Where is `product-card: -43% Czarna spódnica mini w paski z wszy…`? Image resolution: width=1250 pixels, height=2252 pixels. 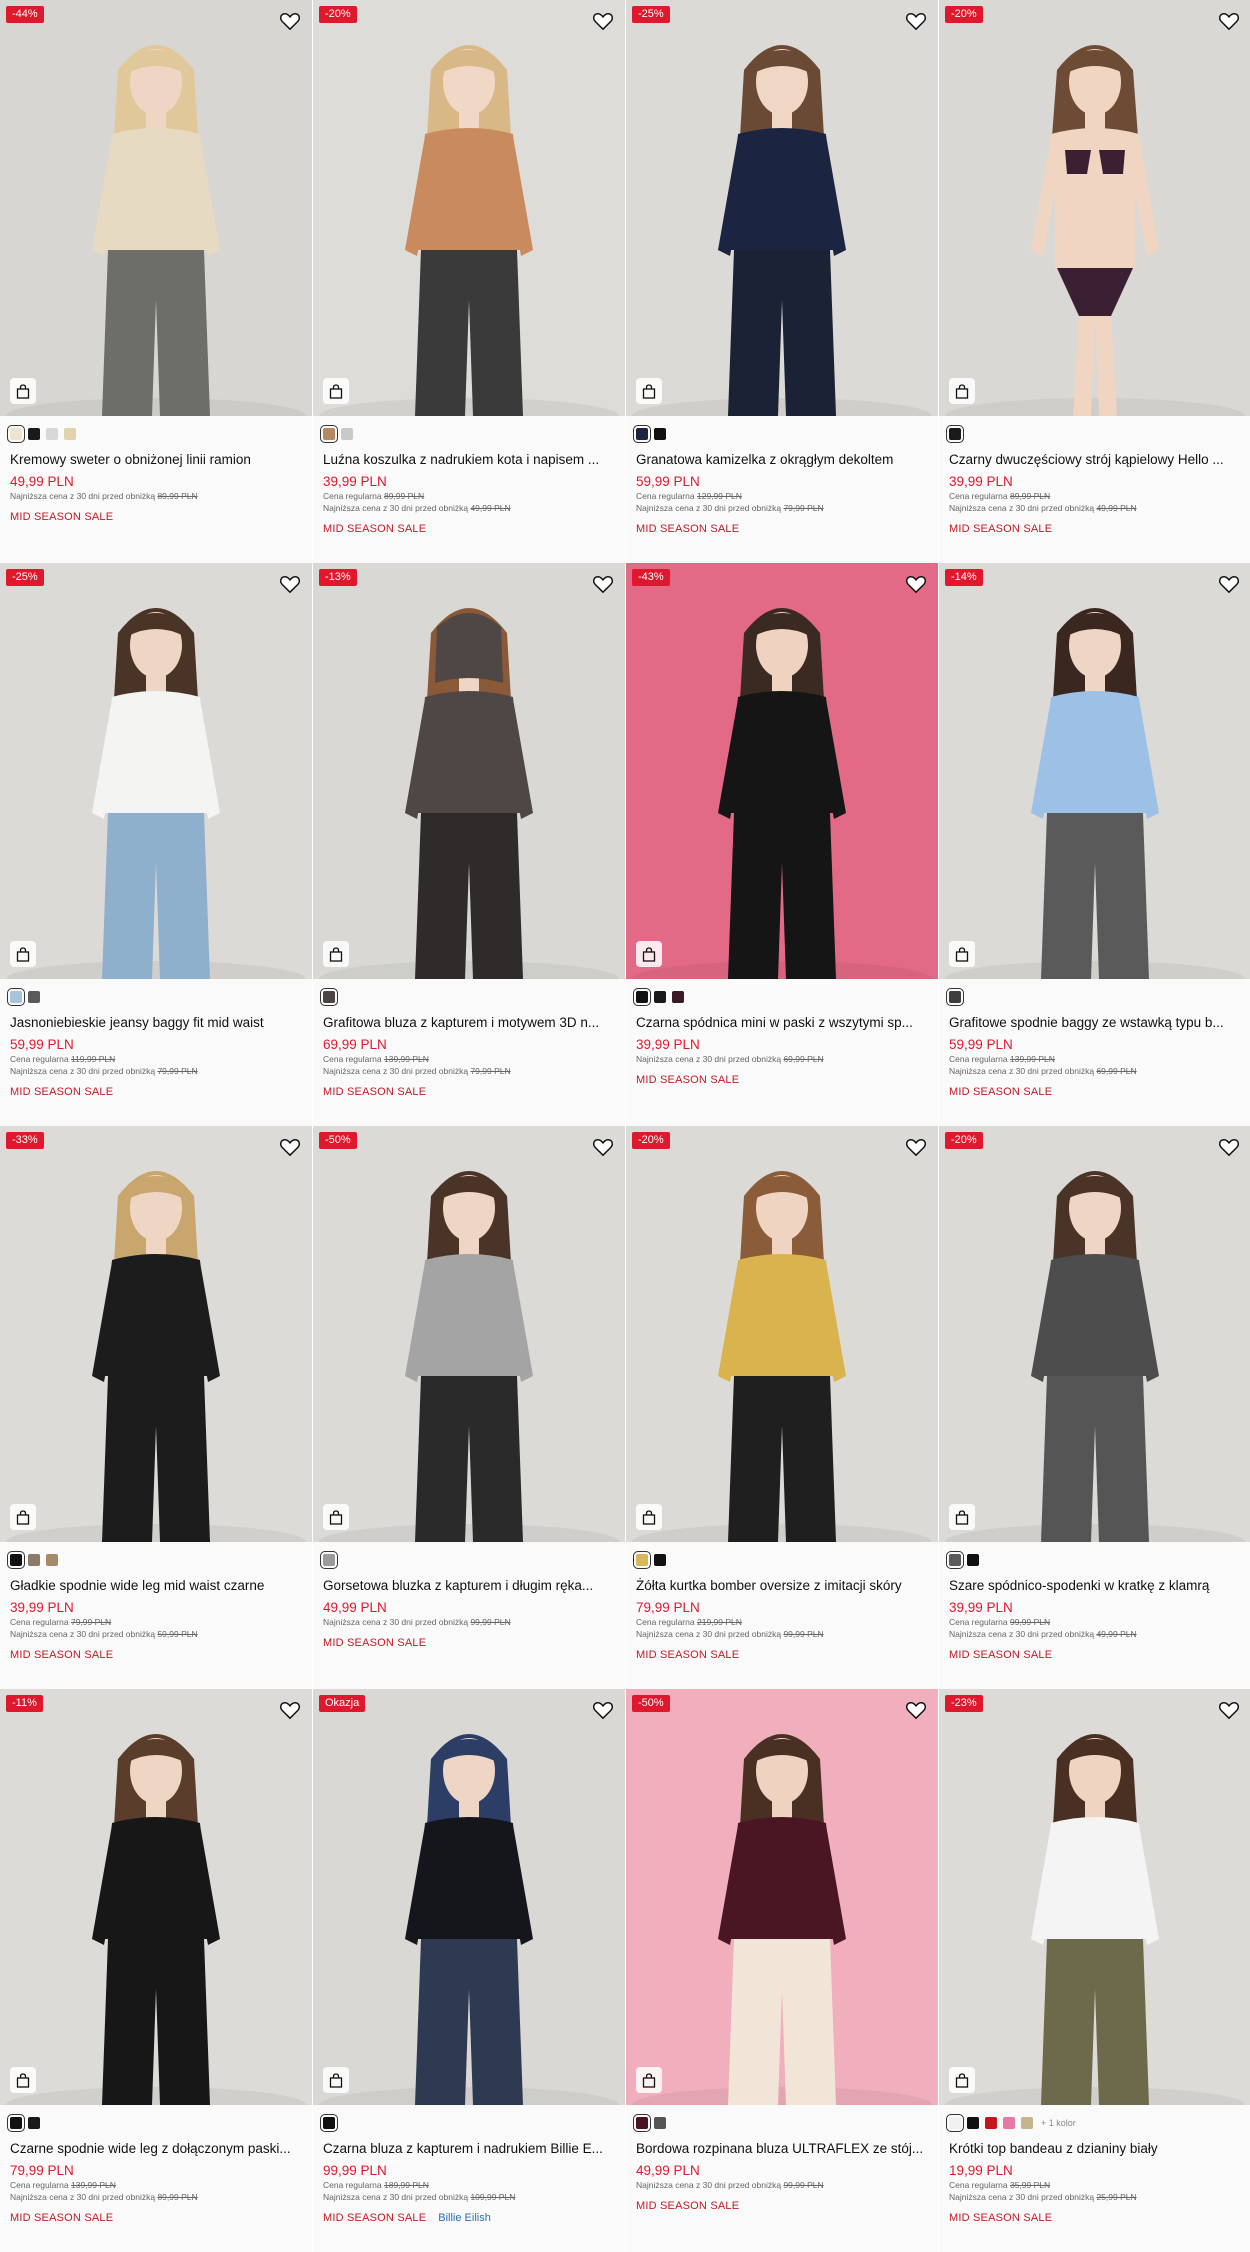 product-card: -43% Czarna spódnica mini w paski z wszy… is located at coordinates (782, 844).